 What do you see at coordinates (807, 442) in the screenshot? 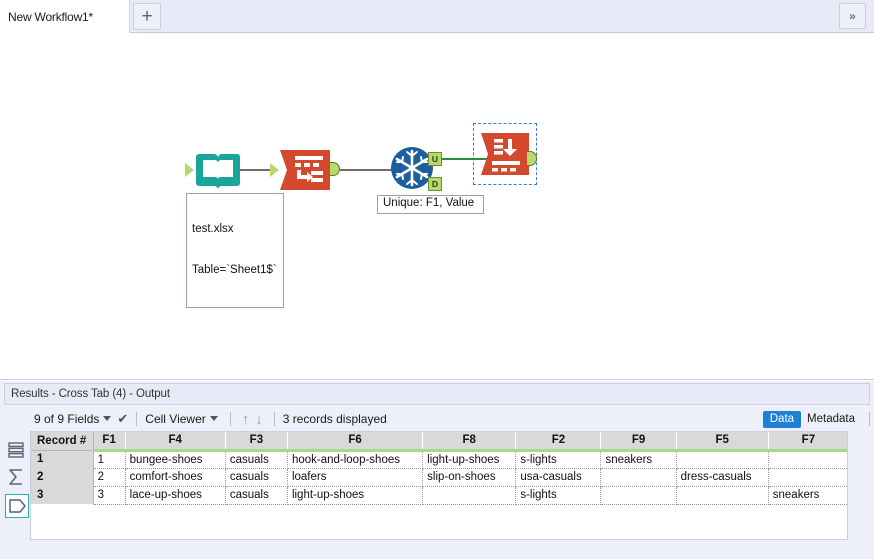
I see `column-header-f7: F7` at bounding box center [807, 442].